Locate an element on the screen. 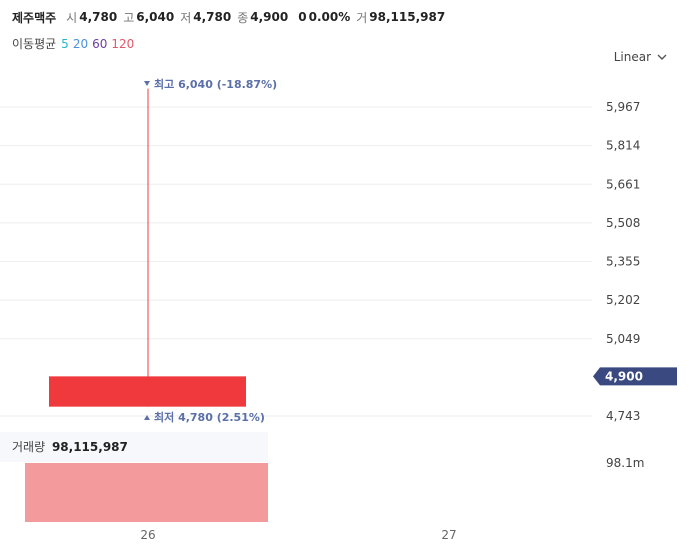 Image resolution: width=689 pixels, height=556 pixels. volume-value: 98,115,987 is located at coordinates (89, 447).